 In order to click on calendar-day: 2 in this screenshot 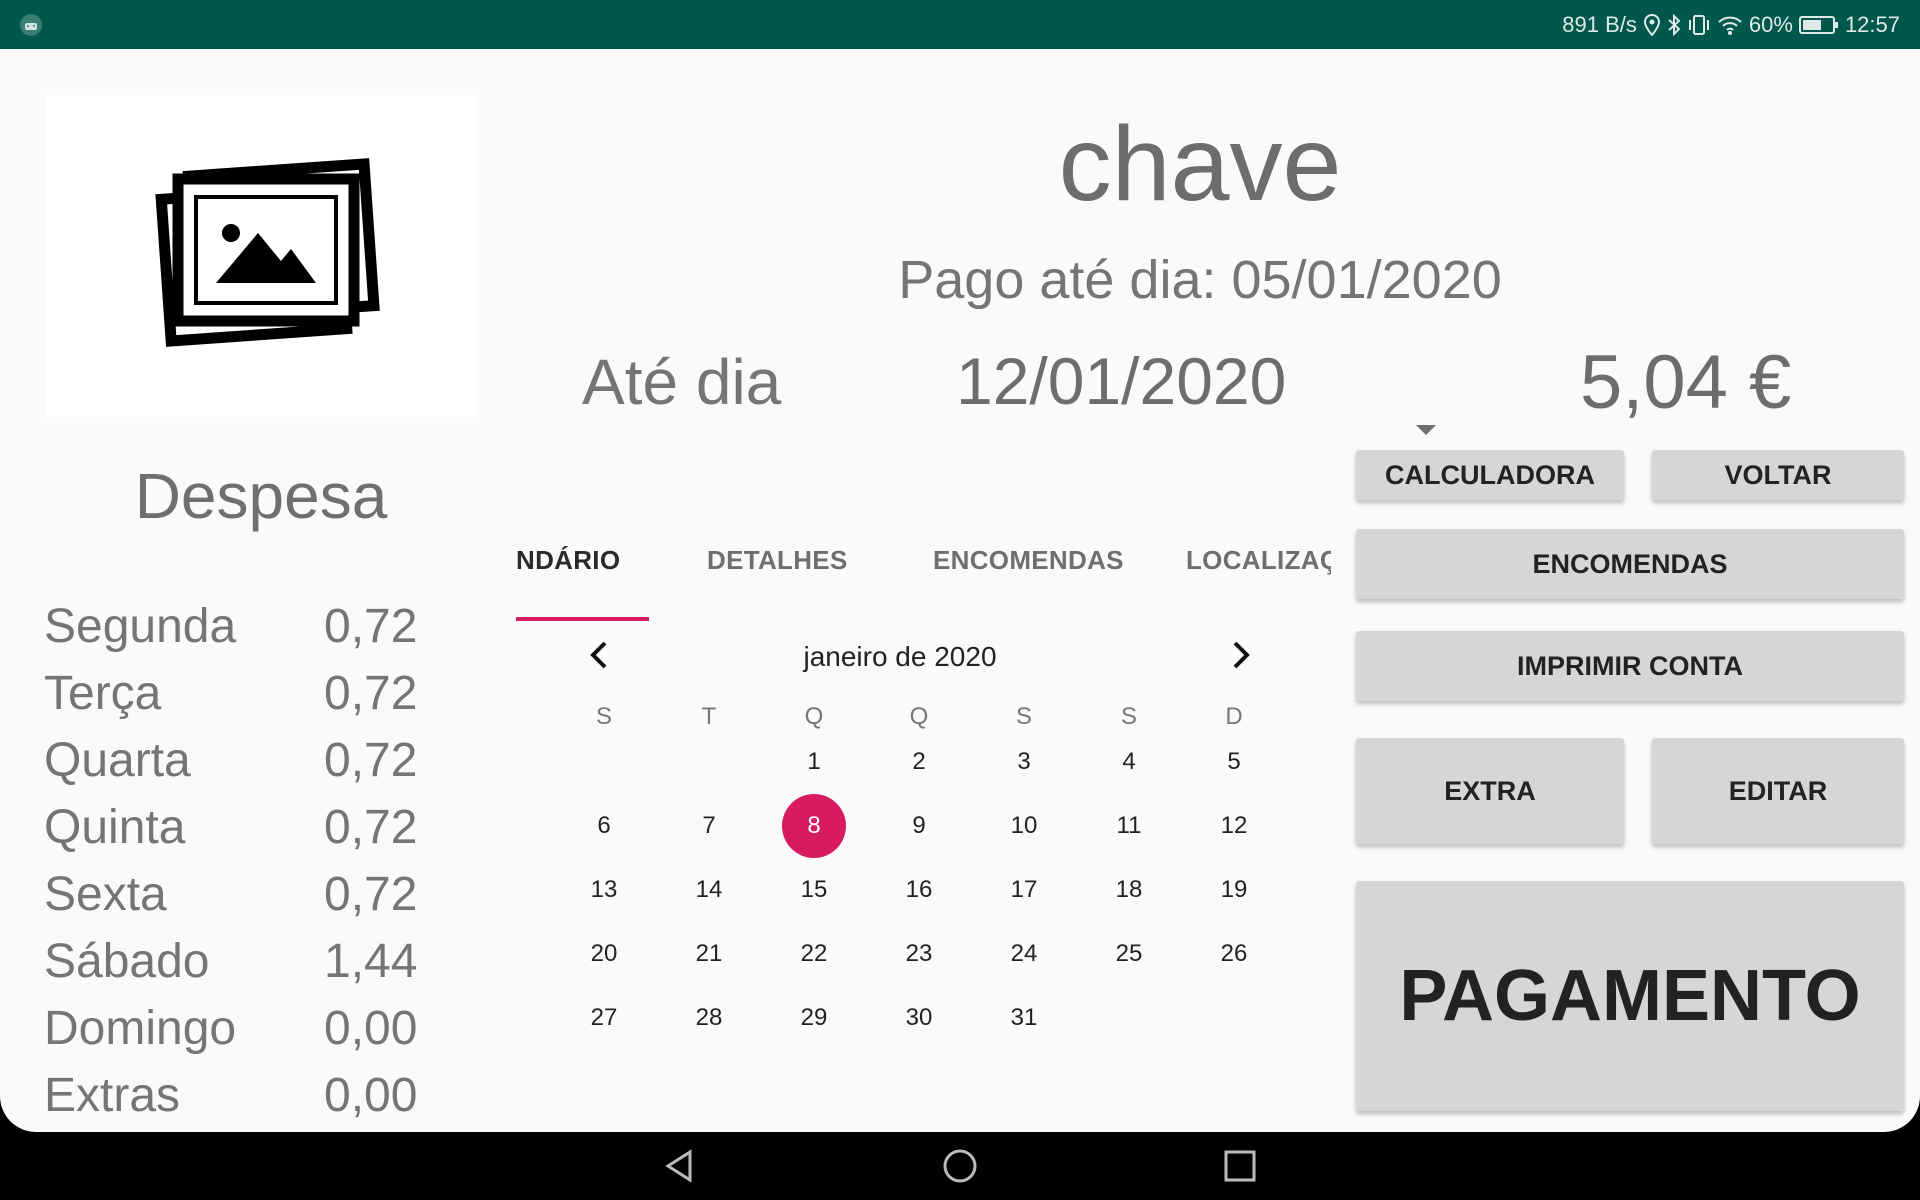, I will do `click(919, 762)`.